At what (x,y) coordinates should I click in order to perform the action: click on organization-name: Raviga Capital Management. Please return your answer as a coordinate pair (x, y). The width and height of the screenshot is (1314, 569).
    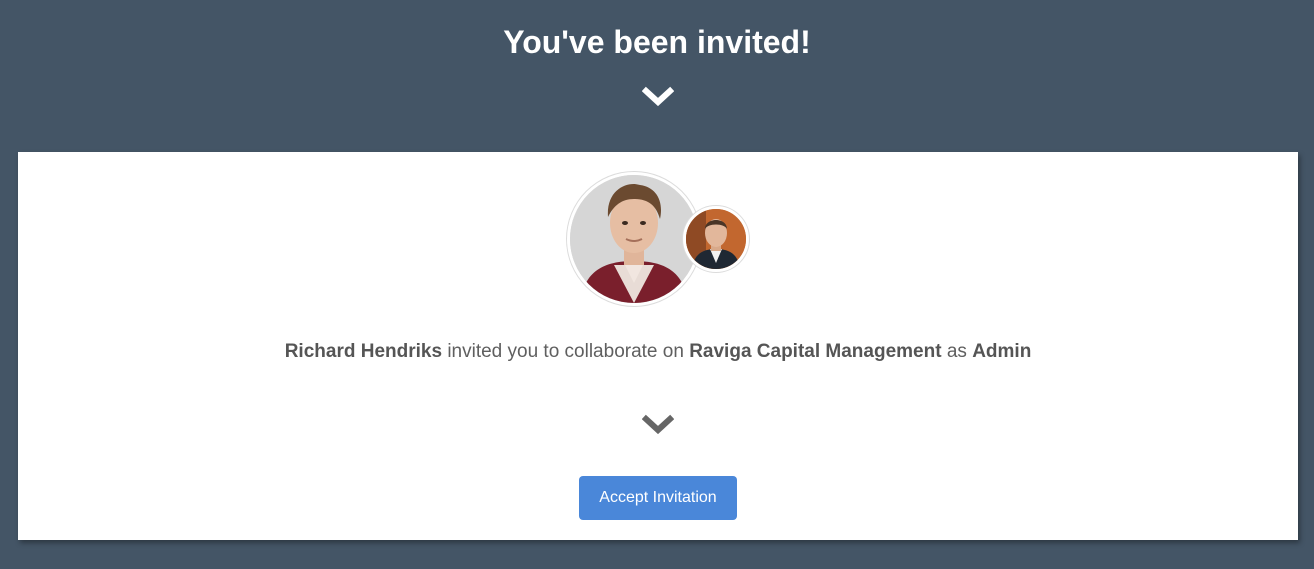
    Looking at the image, I should click on (815, 351).